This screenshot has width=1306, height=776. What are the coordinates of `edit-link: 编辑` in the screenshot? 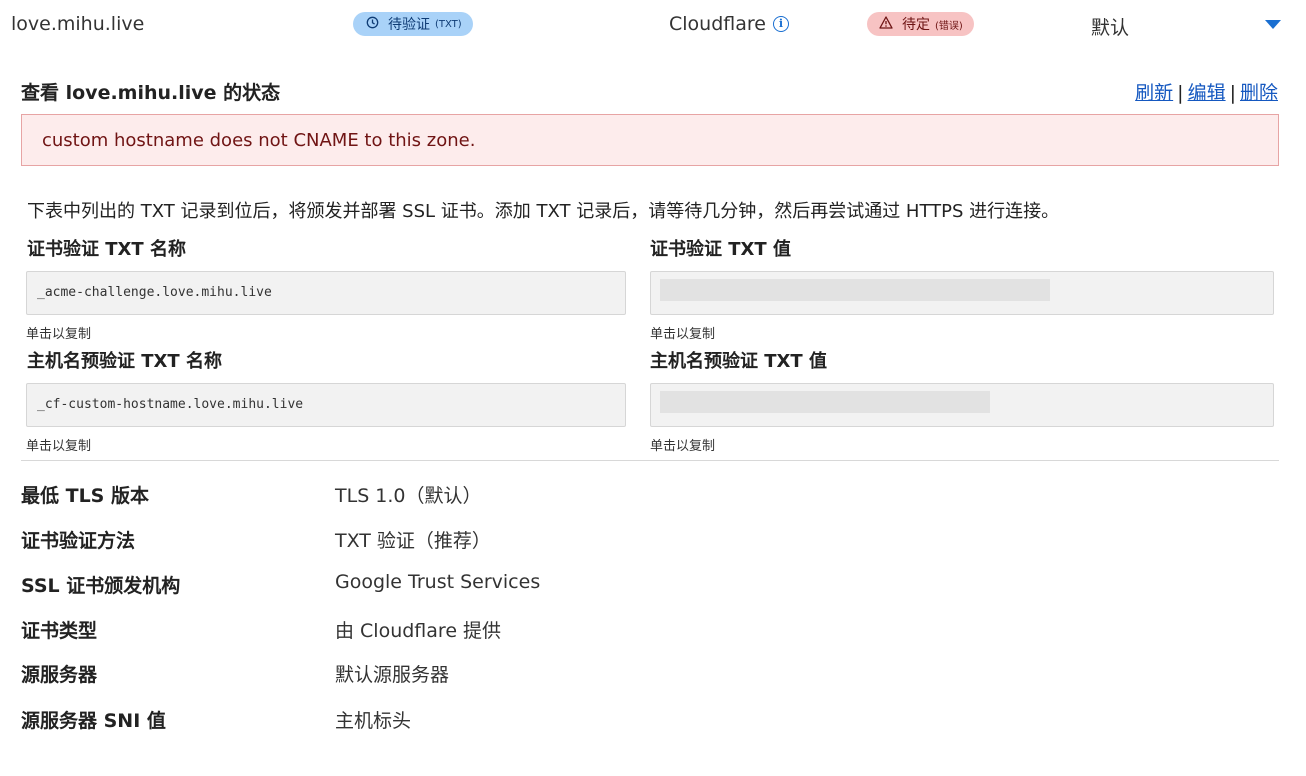 It's located at (1207, 93).